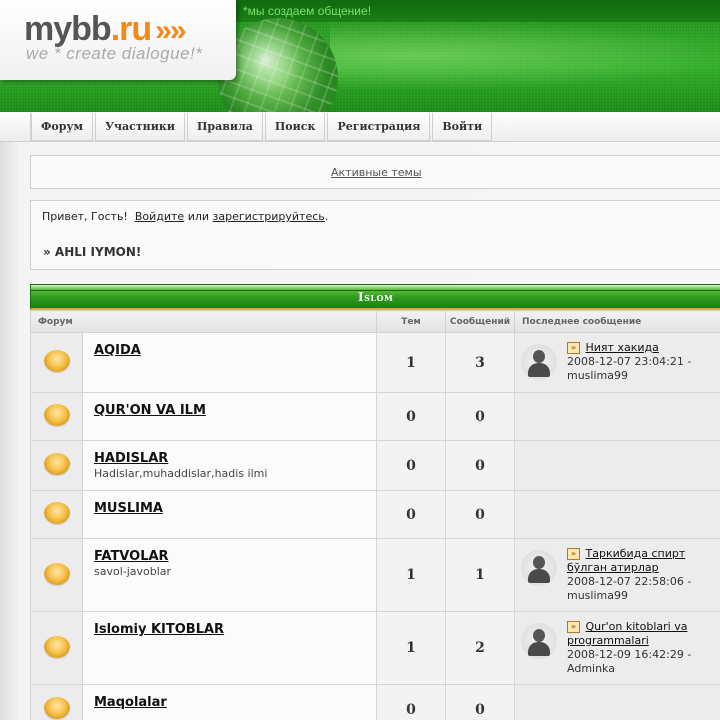 This screenshot has height=720, width=720. I want to click on header-glow, so click(525, 55).